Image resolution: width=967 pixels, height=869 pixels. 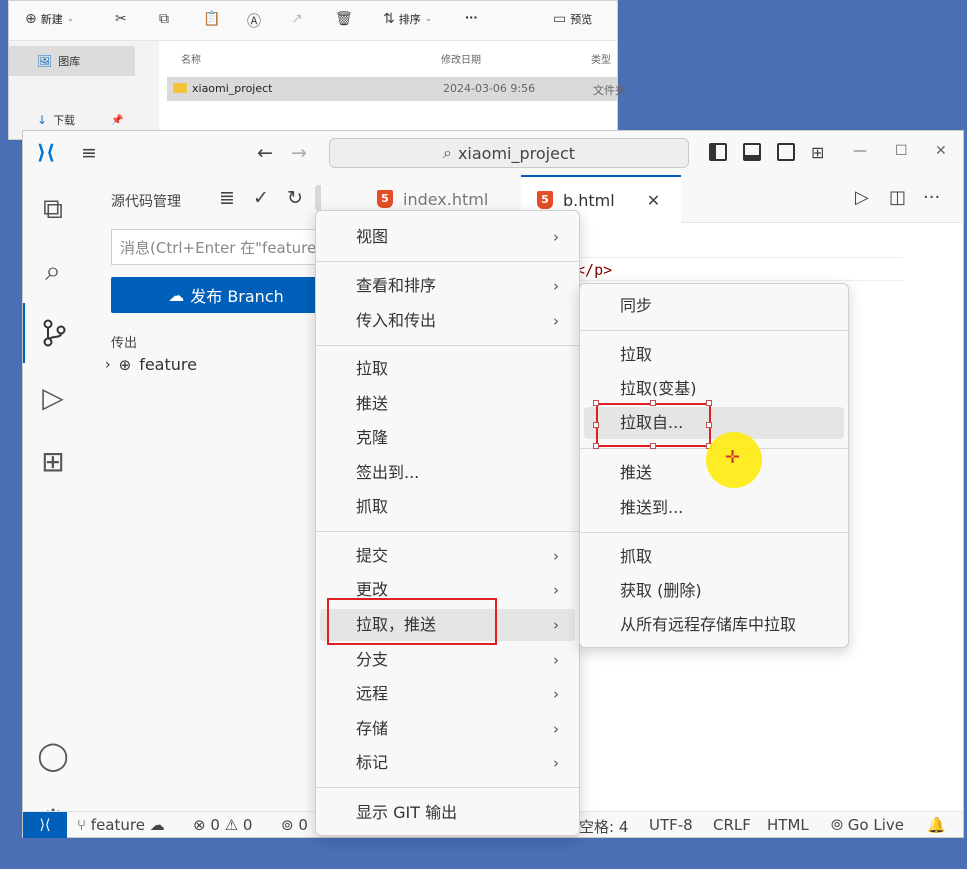 What do you see at coordinates (936, 825) in the screenshot?
I see `notifications-bell-icon: 🔔` at bounding box center [936, 825].